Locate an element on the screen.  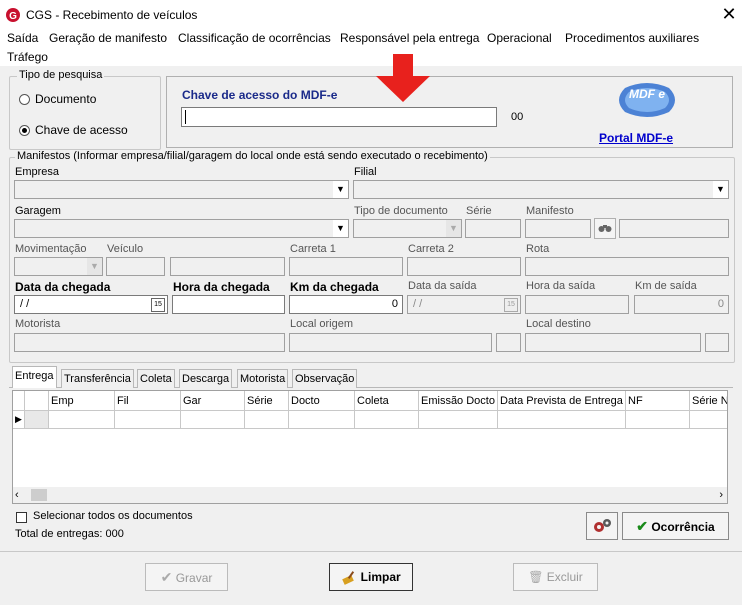
search-type-group is located at coordinates (85, 113).